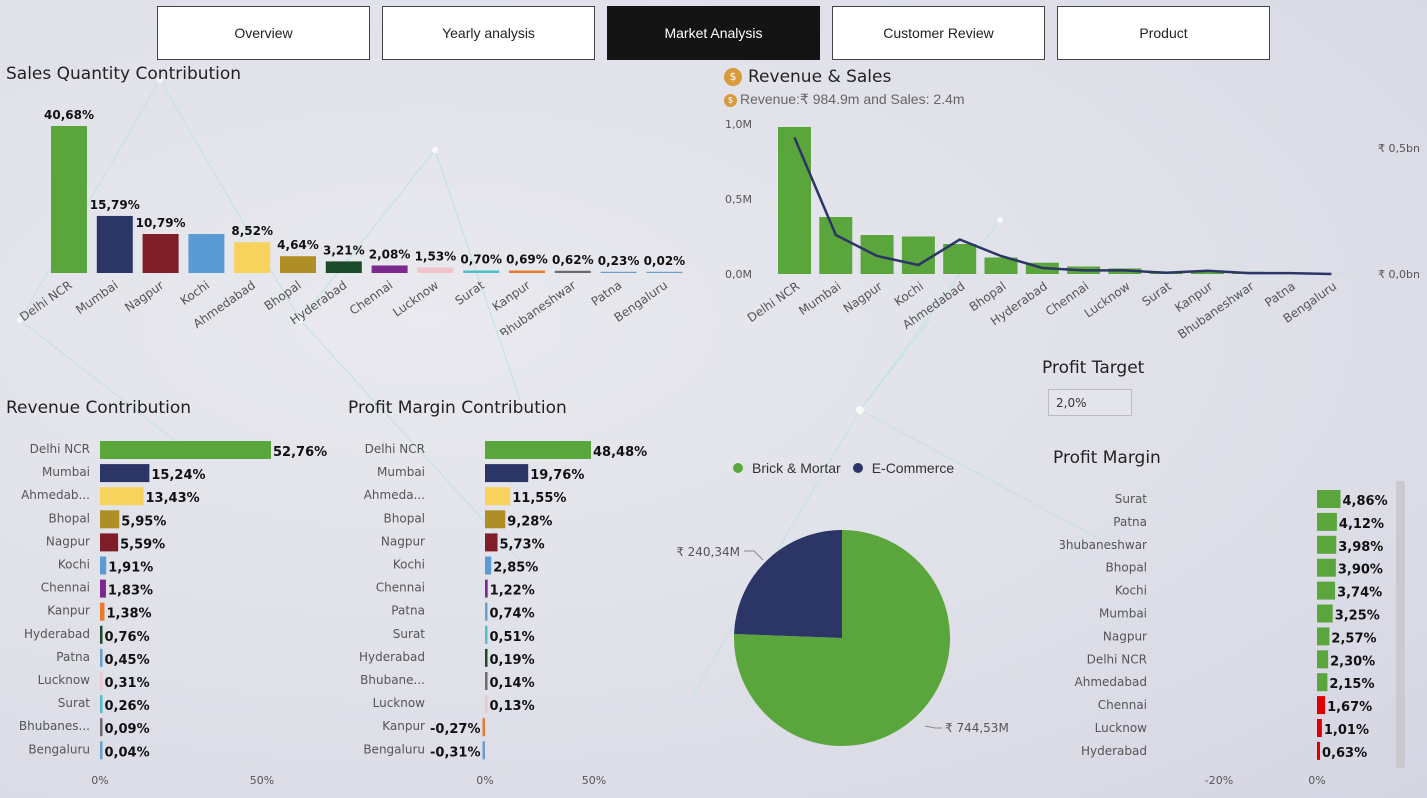 The width and height of the screenshot is (1427, 798). Describe the element at coordinates (522, 544) in the screenshot. I see `pm-contrib-data-label: 5,73%` at that location.